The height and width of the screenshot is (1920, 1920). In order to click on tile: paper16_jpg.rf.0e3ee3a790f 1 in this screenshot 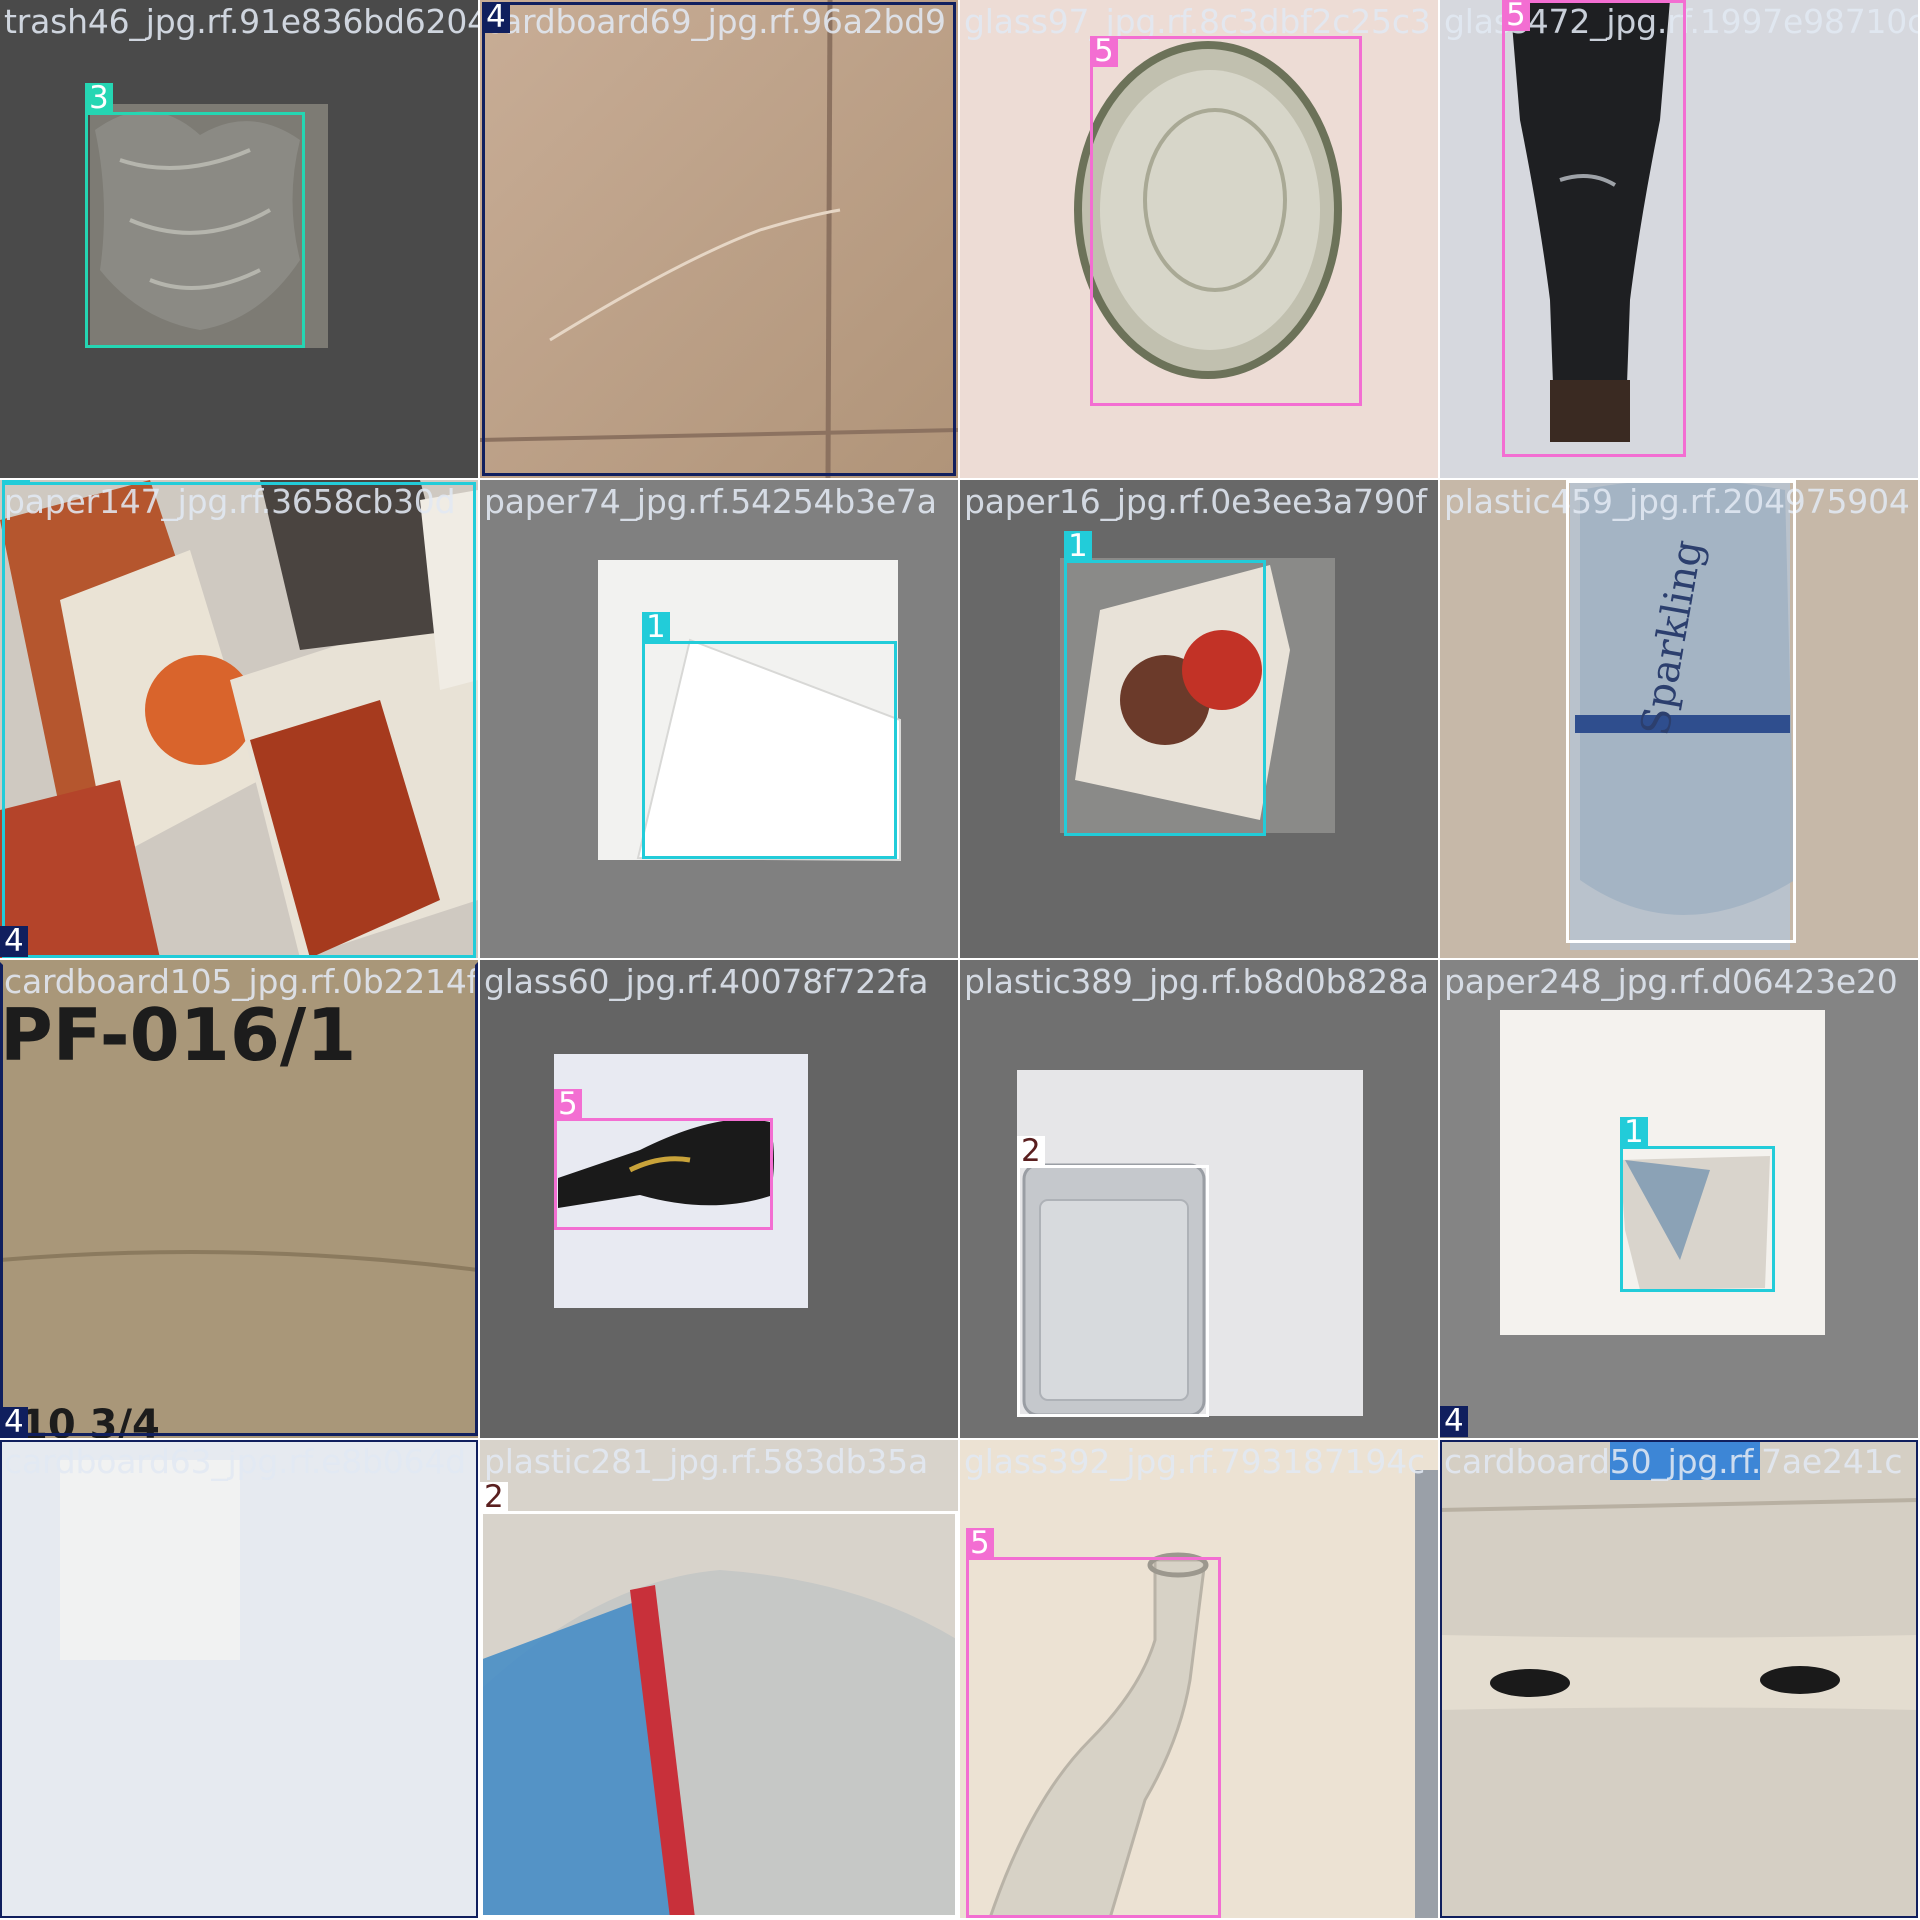, I will do `click(1199, 719)`.